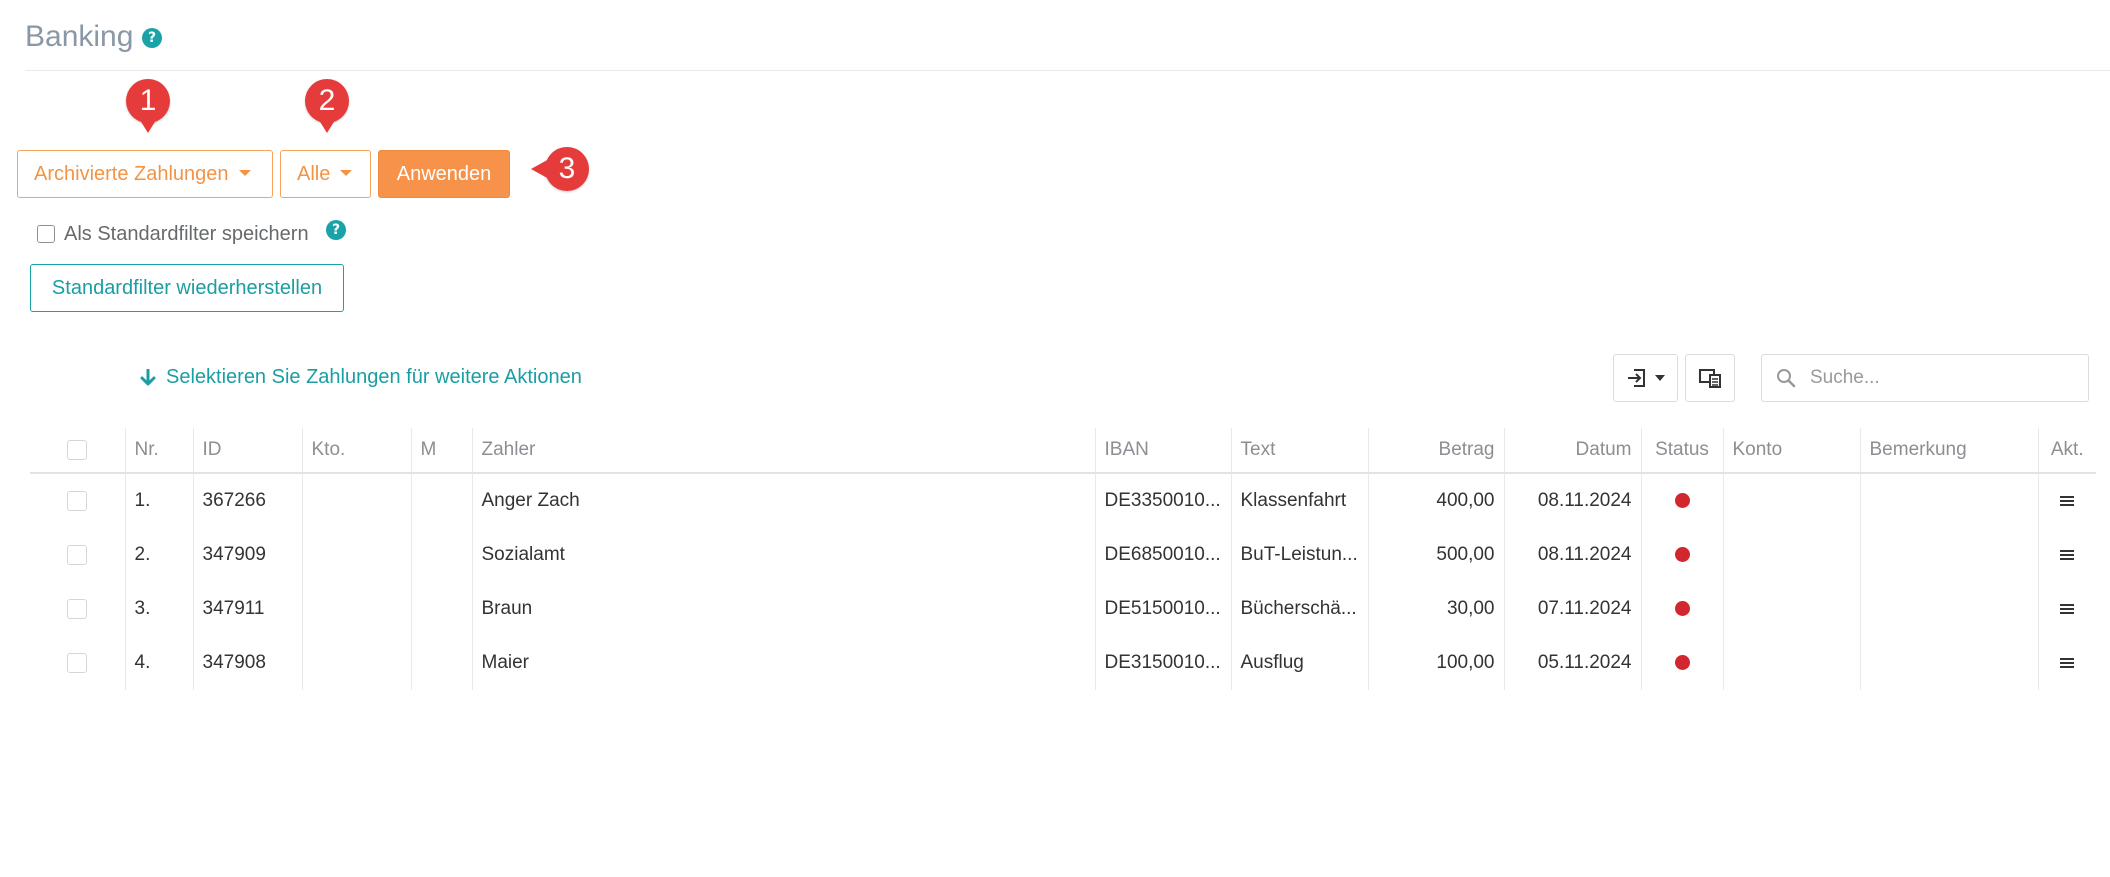  What do you see at coordinates (158, 451) in the screenshot?
I see `column-header-nr: Nr.` at bounding box center [158, 451].